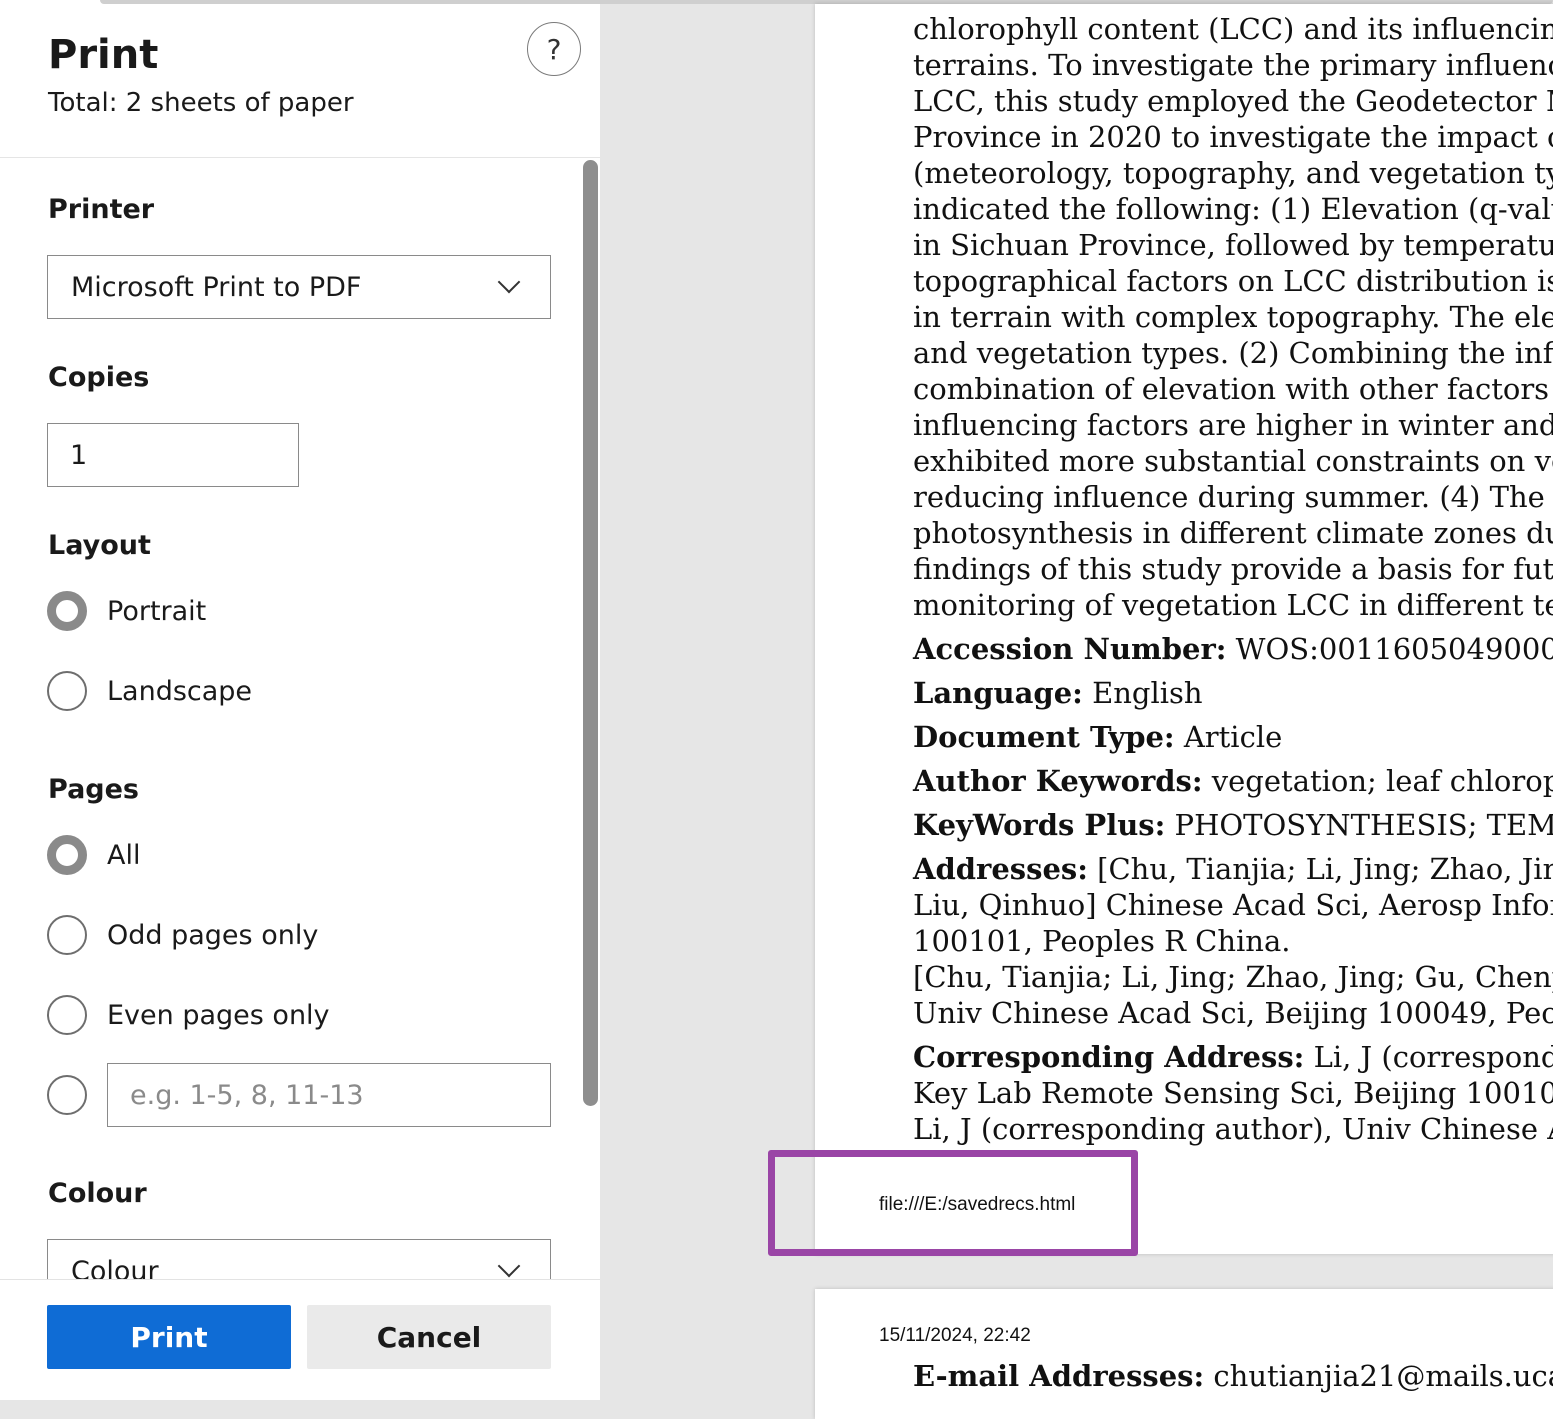  Describe the element at coordinates (101, 209) in the screenshot. I see `printer-label: Printer` at that location.